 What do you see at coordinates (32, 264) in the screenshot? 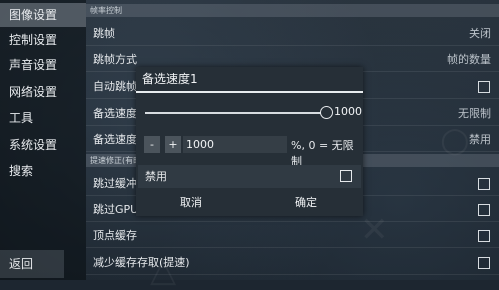
I see `back-button: 返回` at bounding box center [32, 264].